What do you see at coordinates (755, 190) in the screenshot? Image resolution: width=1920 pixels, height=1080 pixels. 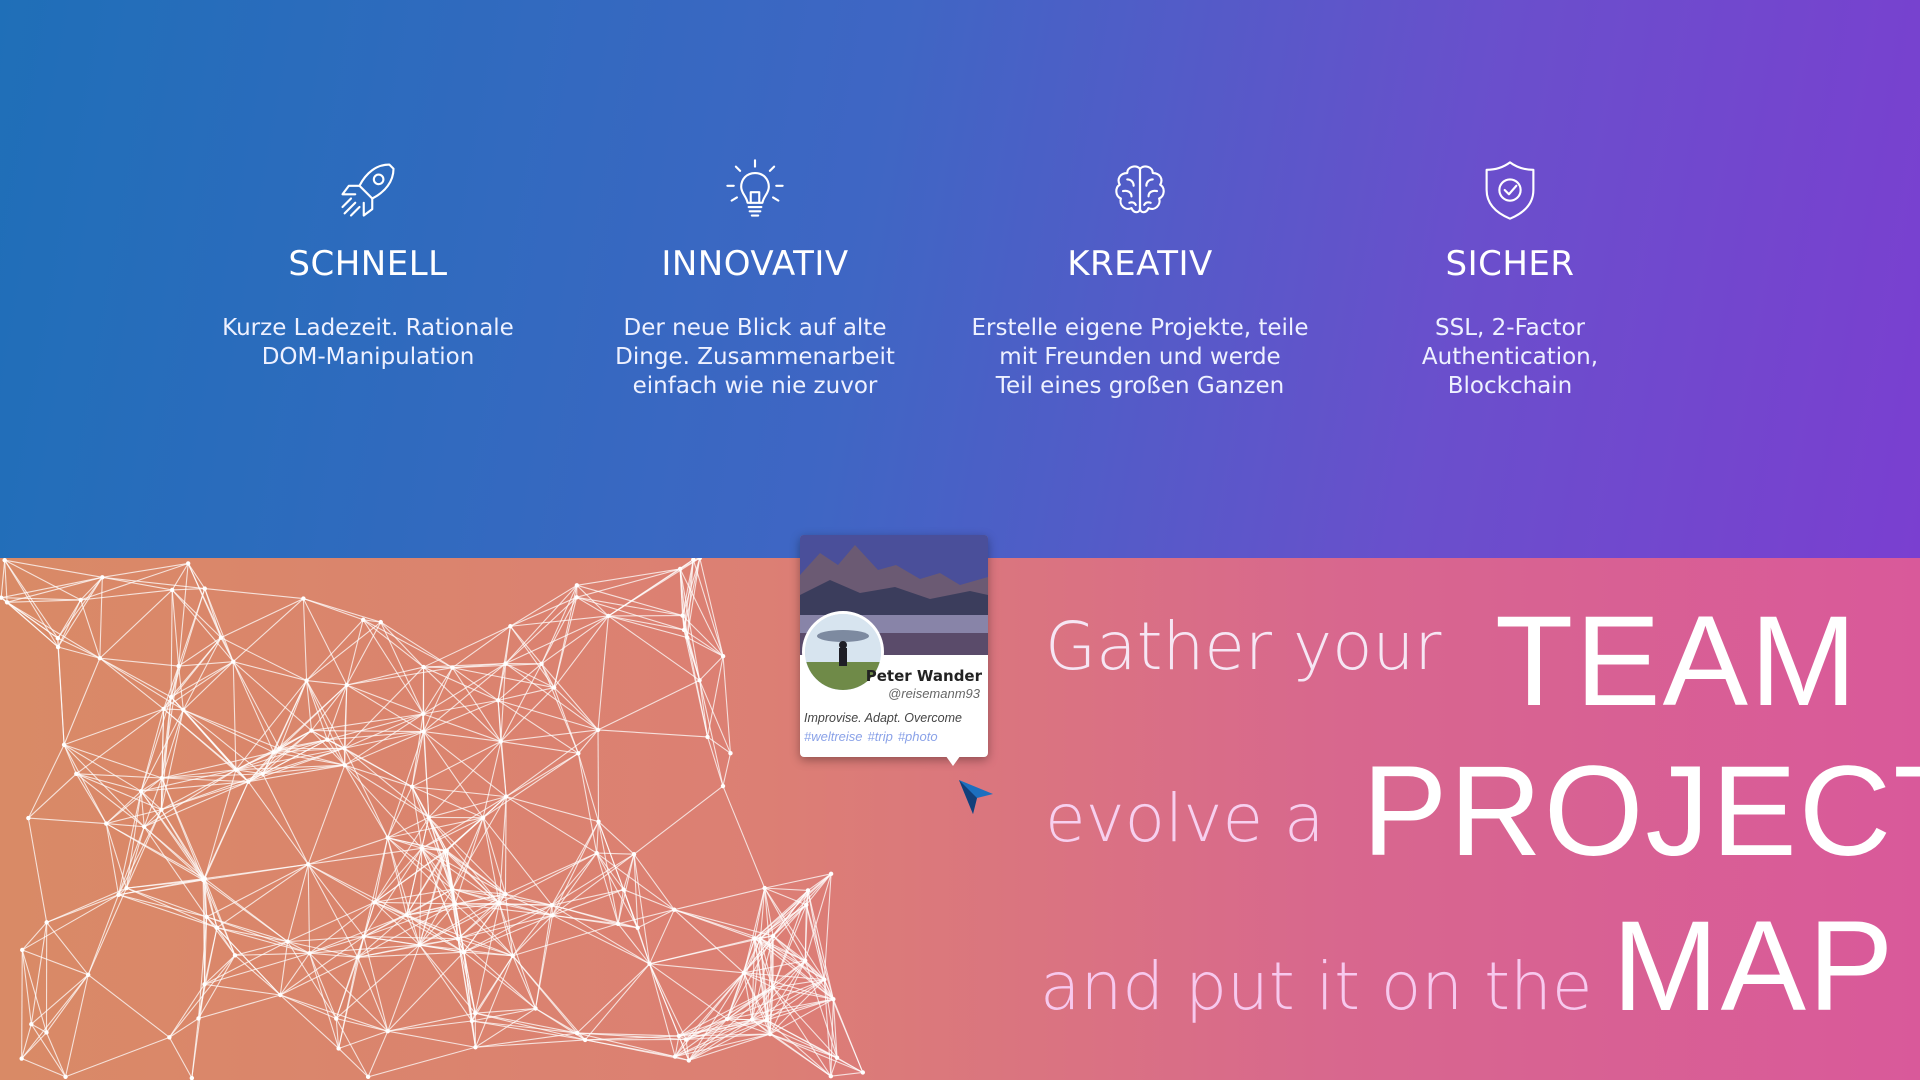 I see `lightbulb-icon` at bounding box center [755, 190].